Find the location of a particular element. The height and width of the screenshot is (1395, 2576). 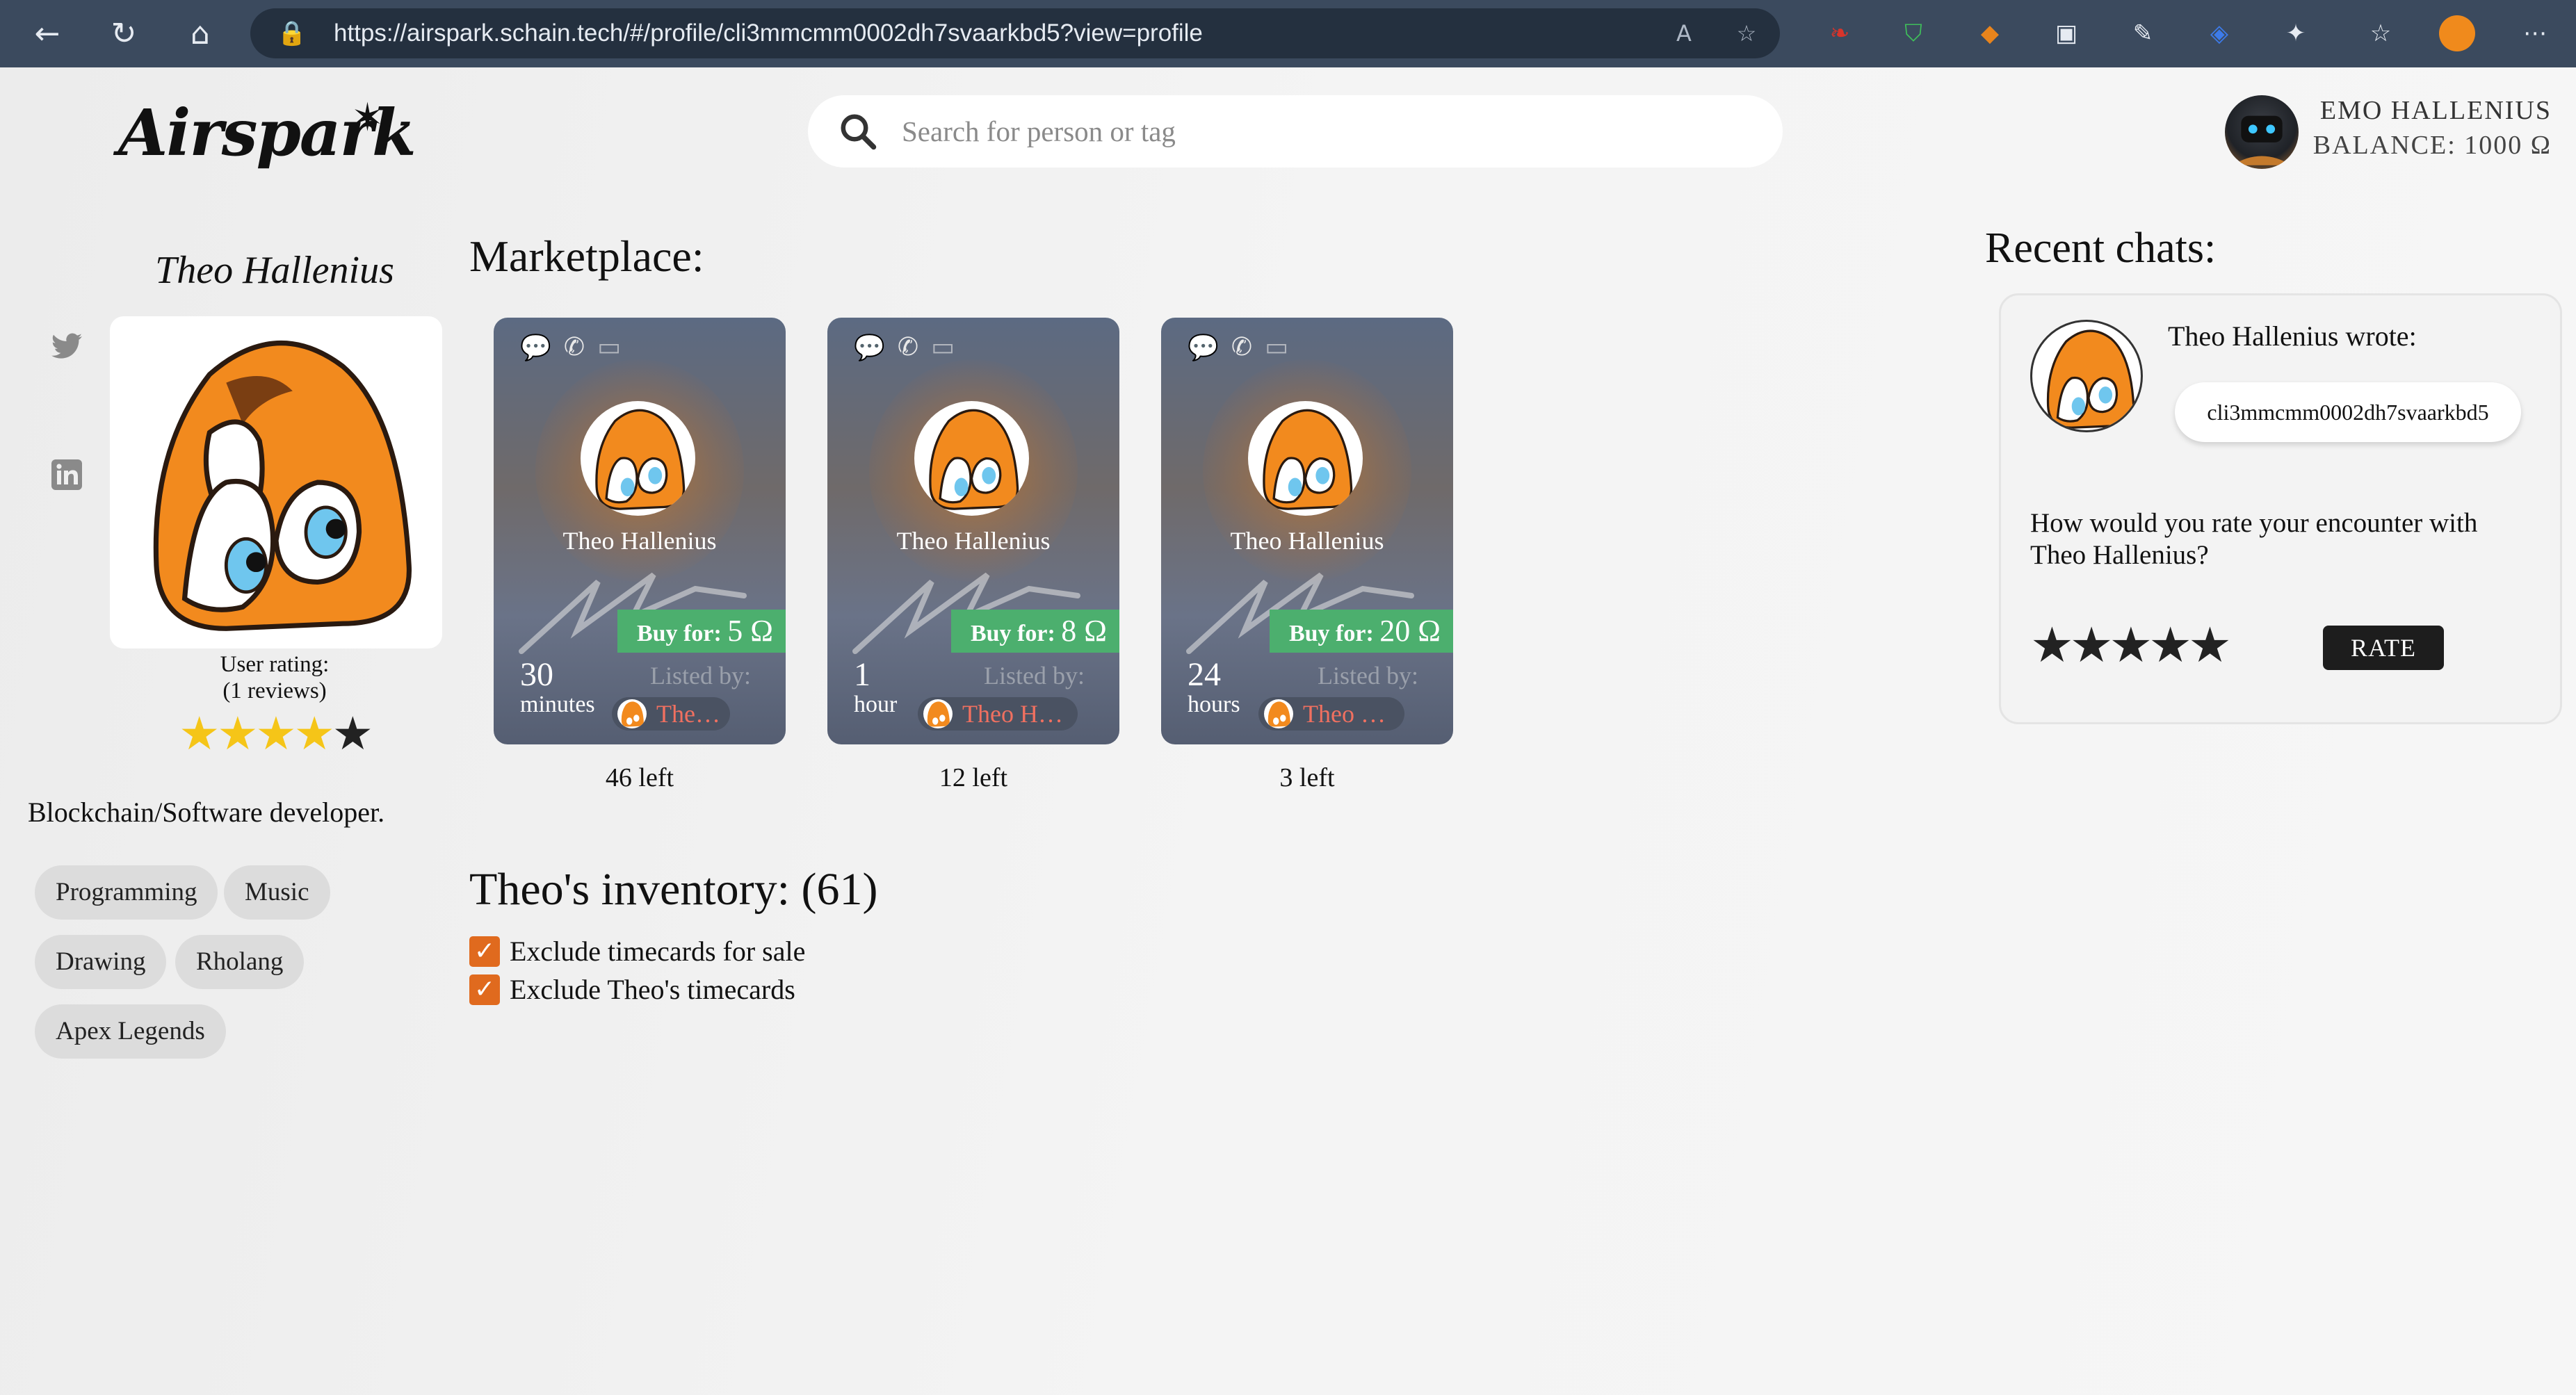

card-features: 💬 ✆ ▭ is located at coordinates (570, 349).